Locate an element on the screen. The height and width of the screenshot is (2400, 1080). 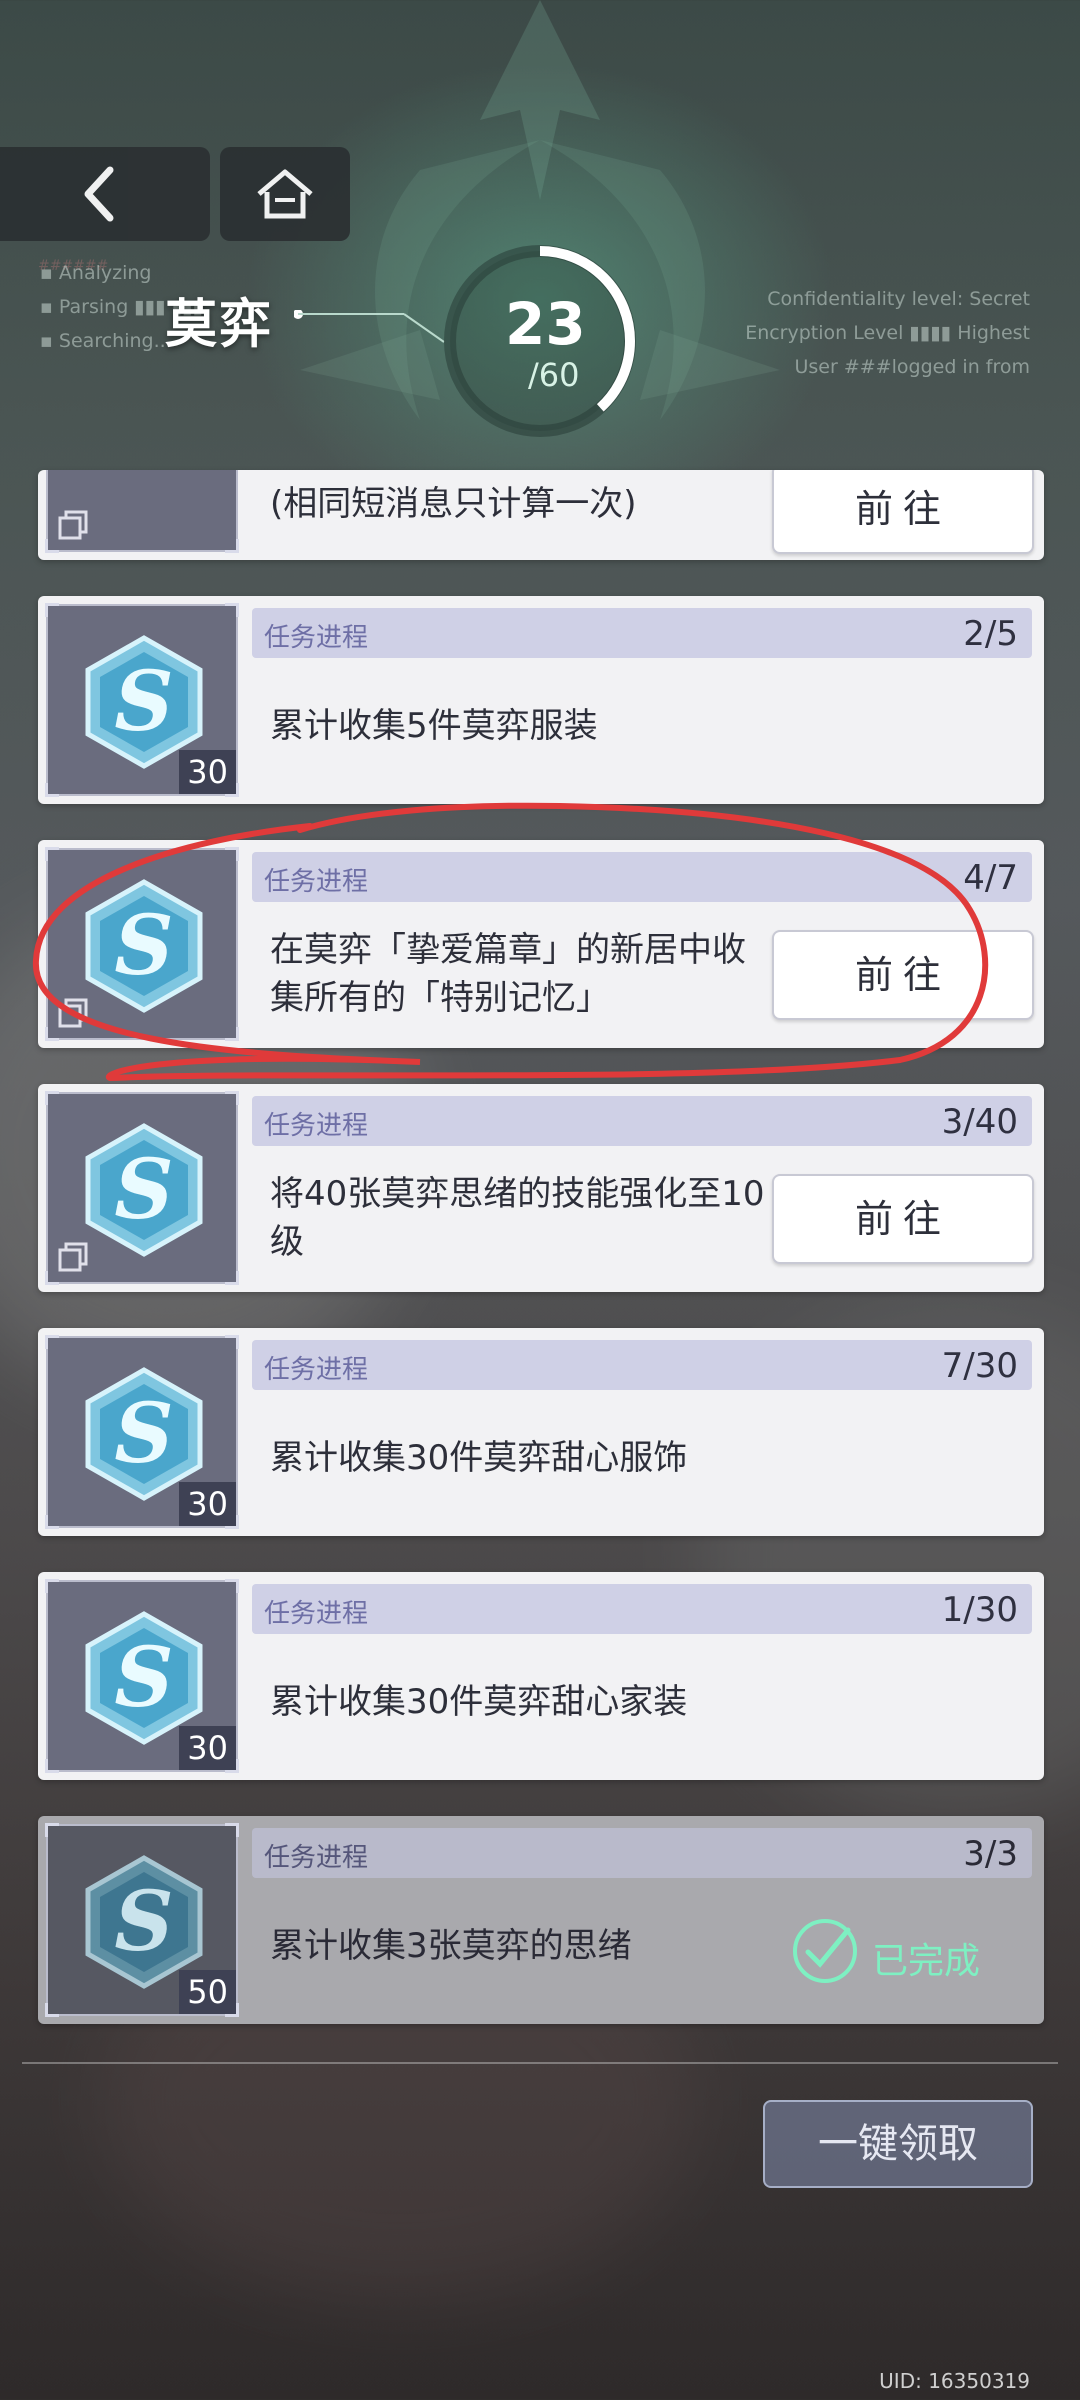
progress-current: 23 is located at coordinates (545, 324).